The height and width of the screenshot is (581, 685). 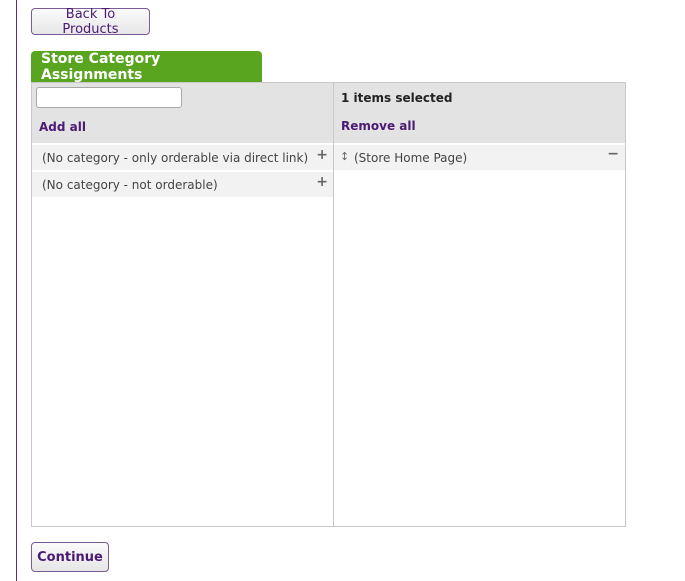 I want to click on back-to-products-button: Back To Products, so click(x=90, y=22).